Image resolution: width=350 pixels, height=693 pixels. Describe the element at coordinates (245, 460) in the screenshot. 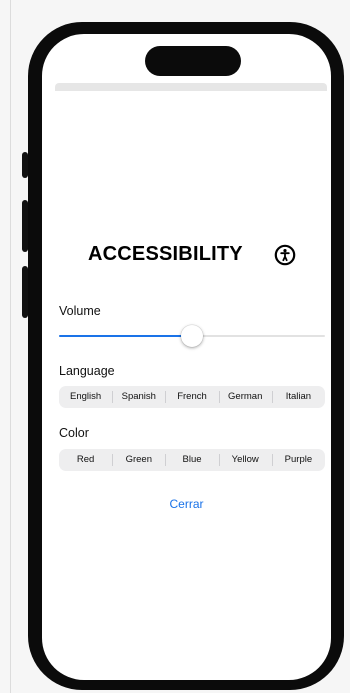

I see `color-option-yellow: Yellow` at that location.